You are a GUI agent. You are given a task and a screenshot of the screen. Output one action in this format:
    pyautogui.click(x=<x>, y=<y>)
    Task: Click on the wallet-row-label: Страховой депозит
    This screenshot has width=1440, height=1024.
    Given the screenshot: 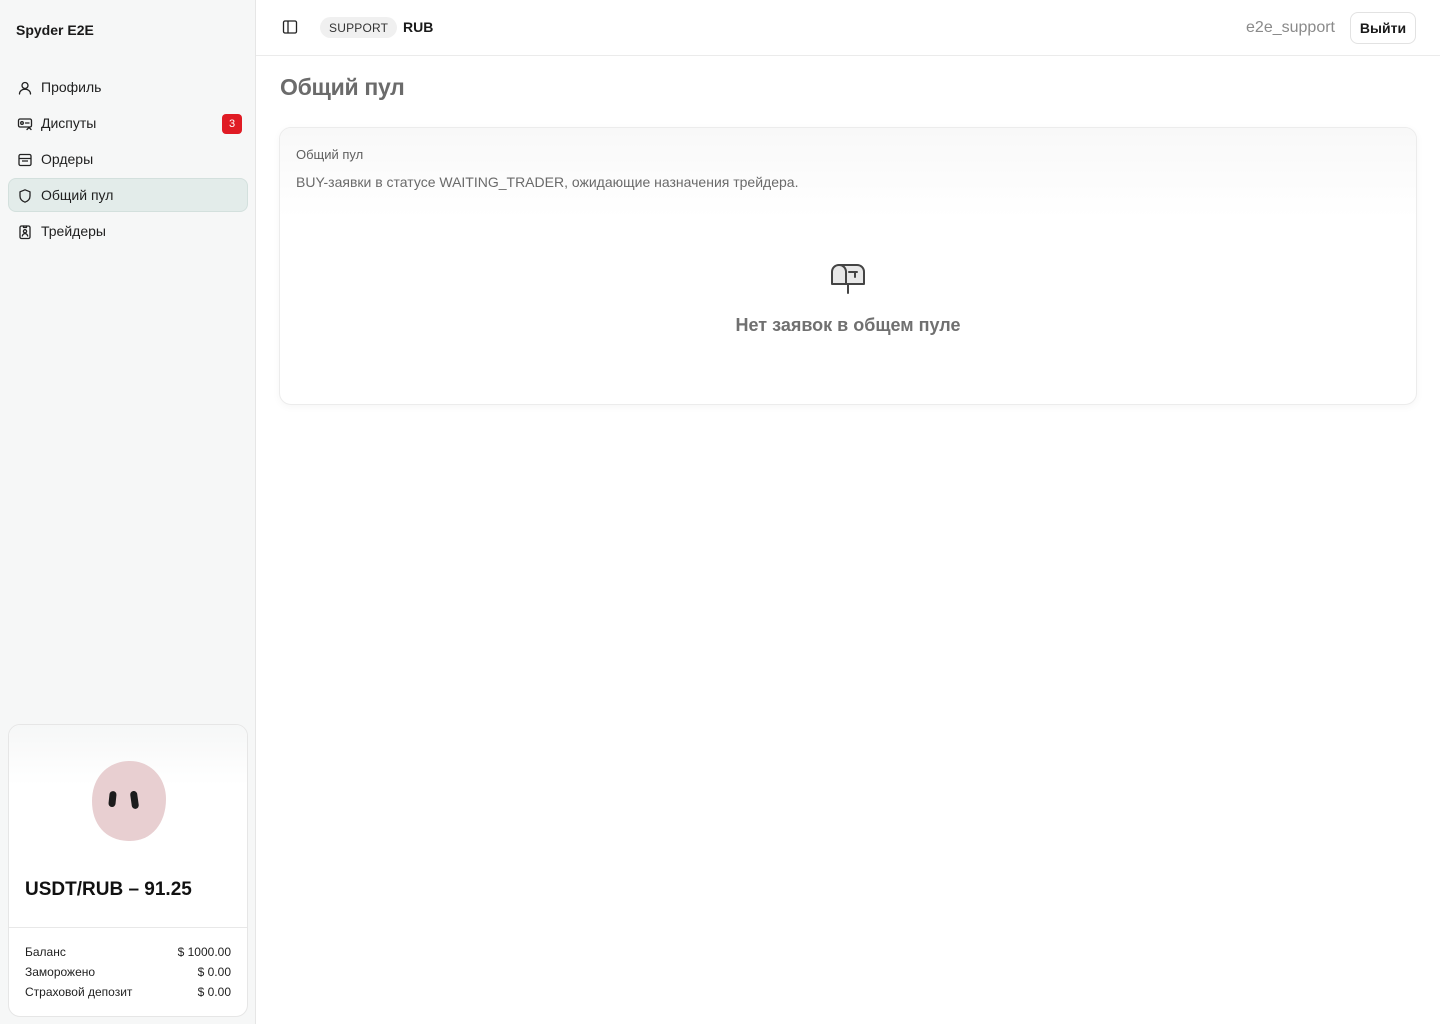 What is the action you would take?
    pyautogui.click(x=79, y=992)
    